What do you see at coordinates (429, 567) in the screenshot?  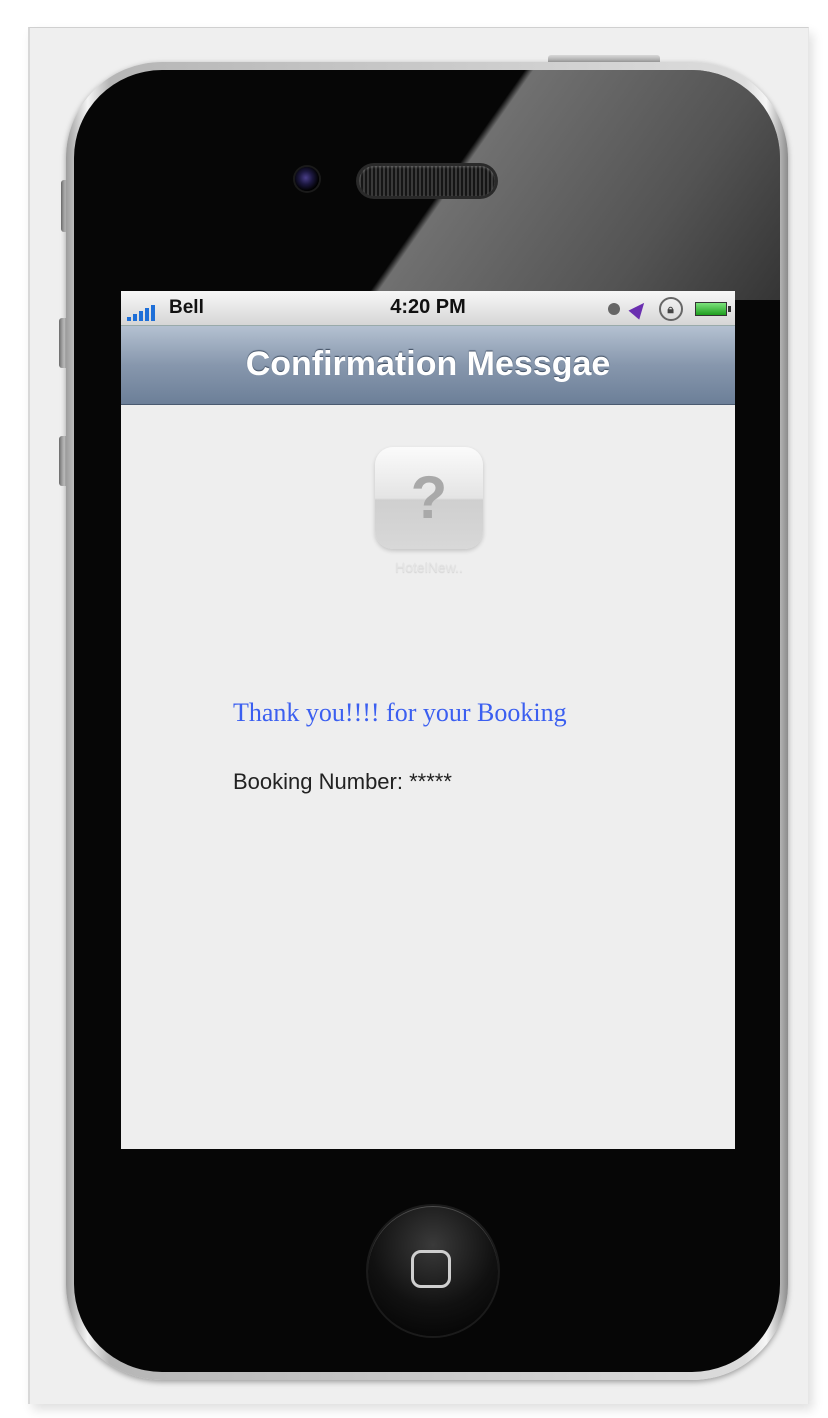 I see `app-icon-label: HotelNew..` at bounding box center [429, 567].